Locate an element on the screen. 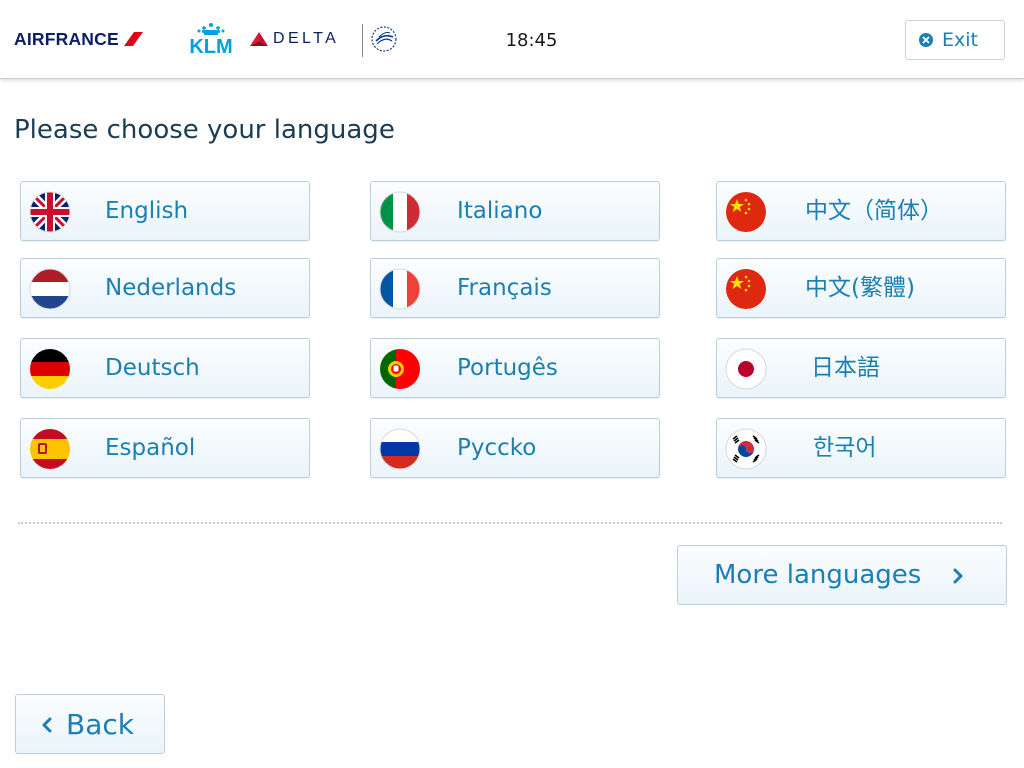  france-flag-icon is located at coordinates (400, 289).